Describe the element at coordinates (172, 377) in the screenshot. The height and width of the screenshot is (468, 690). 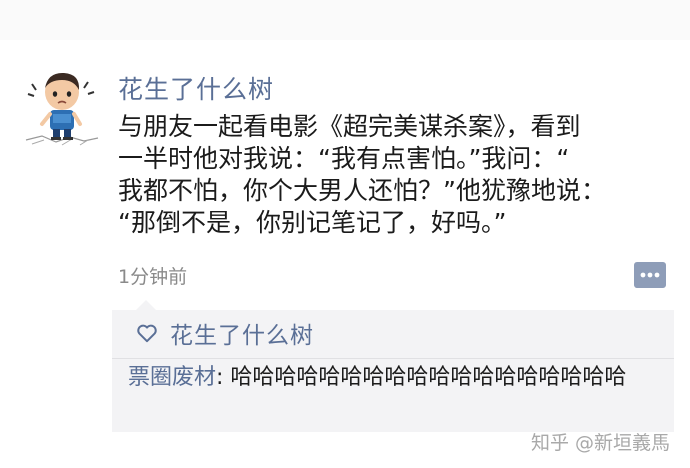
I see `commenter-name: 票圈废材` at that location.